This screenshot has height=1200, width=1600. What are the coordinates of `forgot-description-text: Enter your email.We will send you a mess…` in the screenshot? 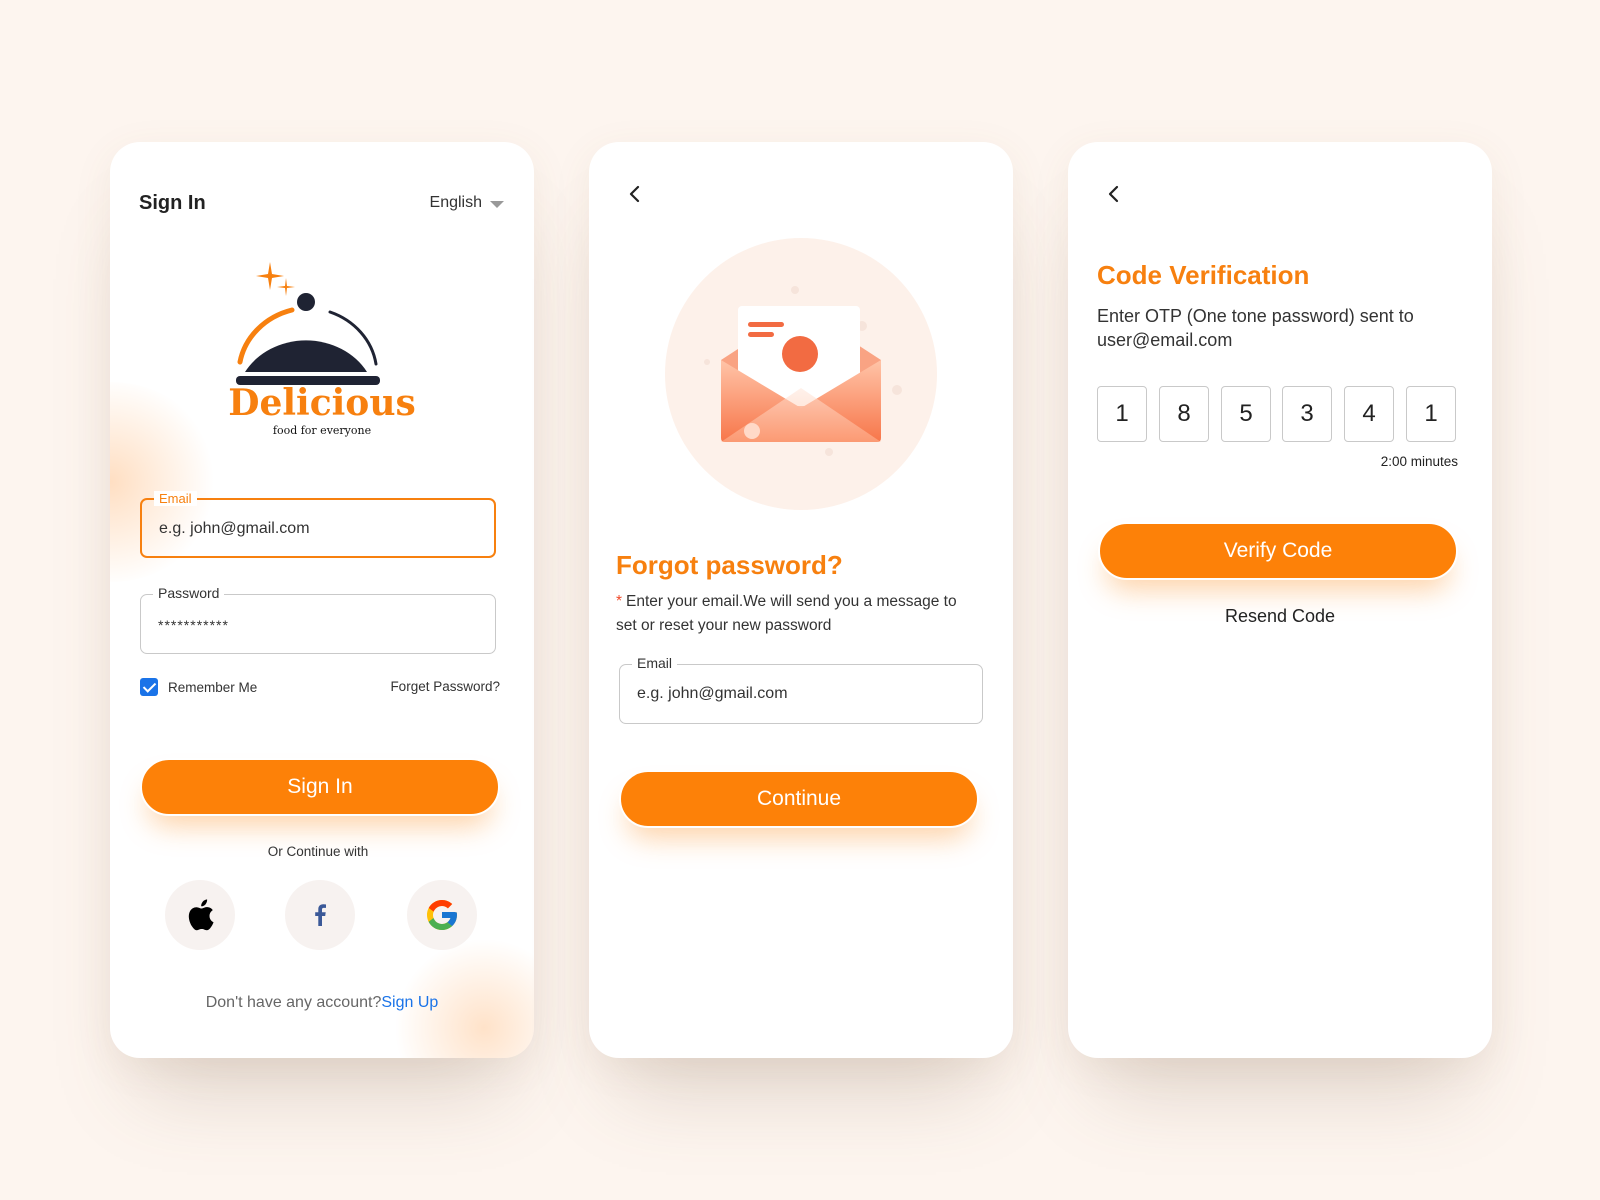 It's located at (786, 613).